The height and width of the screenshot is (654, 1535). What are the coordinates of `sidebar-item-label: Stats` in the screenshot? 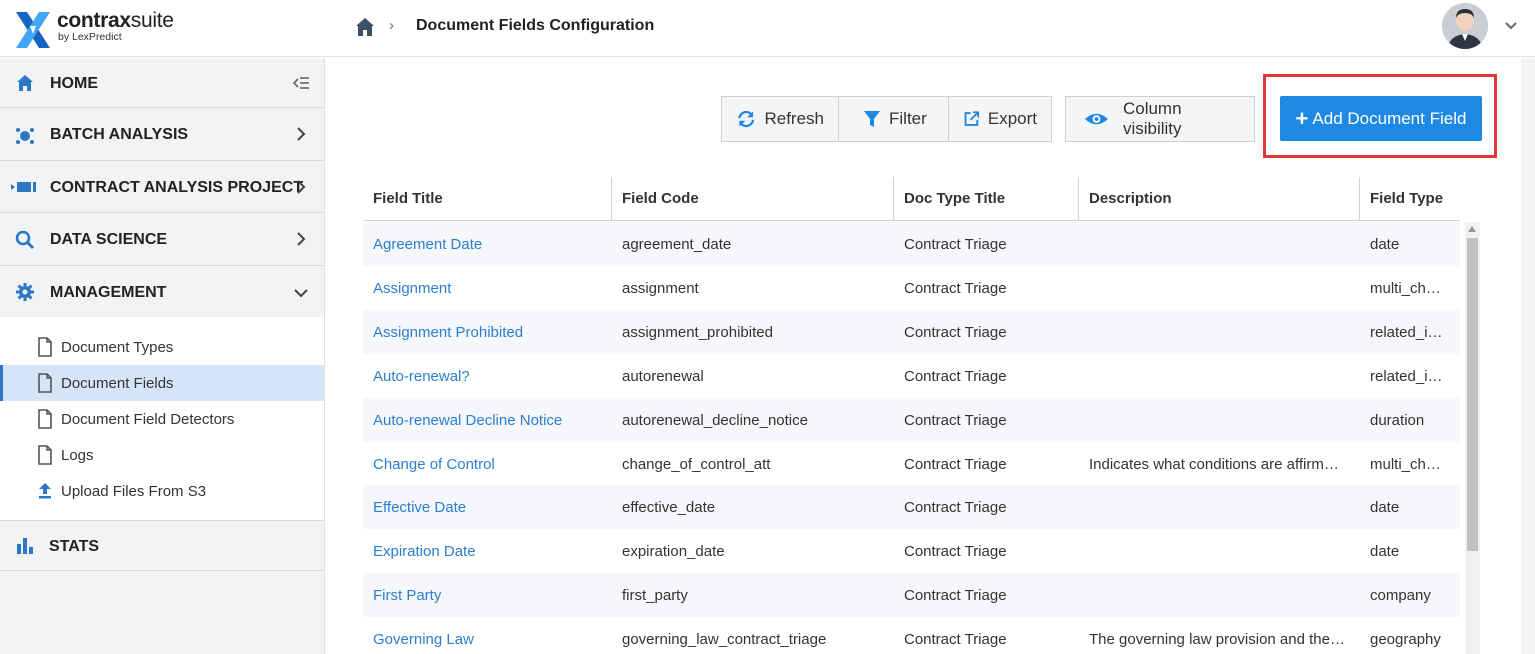 It's located at (74, 546).